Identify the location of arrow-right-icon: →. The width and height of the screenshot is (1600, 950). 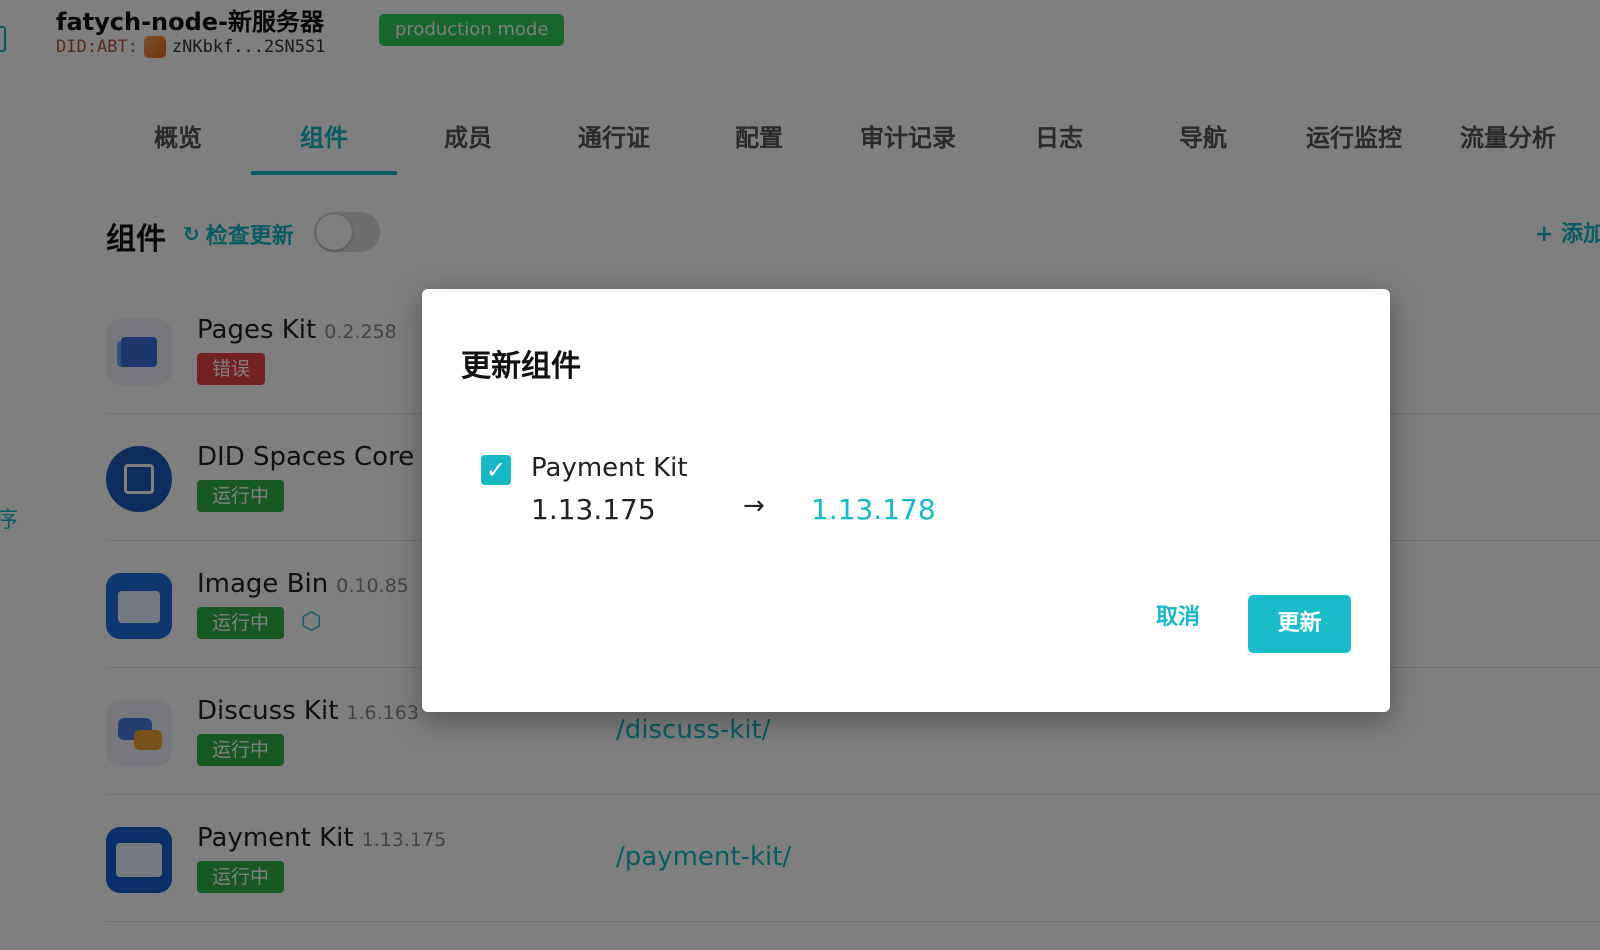
(754, 506).